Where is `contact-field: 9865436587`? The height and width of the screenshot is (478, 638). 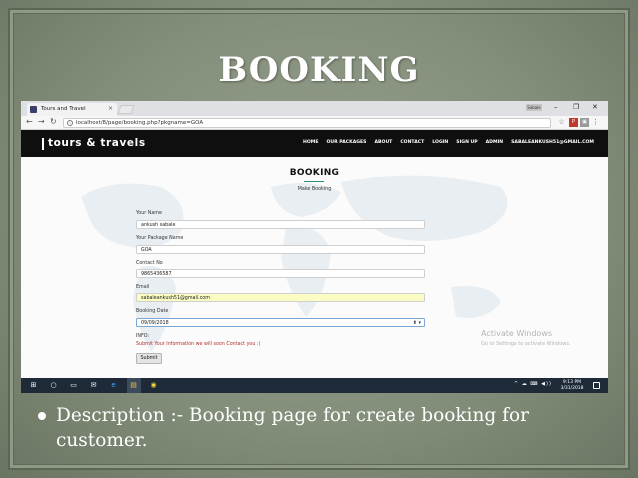
contact-field: 9865436587 is located at coordinates (280, 273).